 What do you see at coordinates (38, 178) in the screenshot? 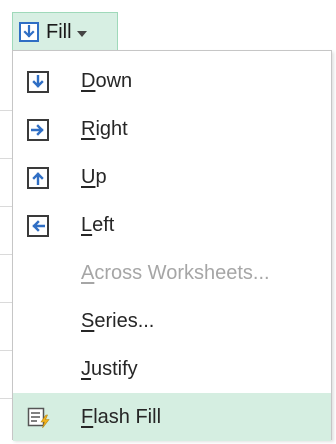
I see `fill-up-icon` at bounding box center [38, 178].